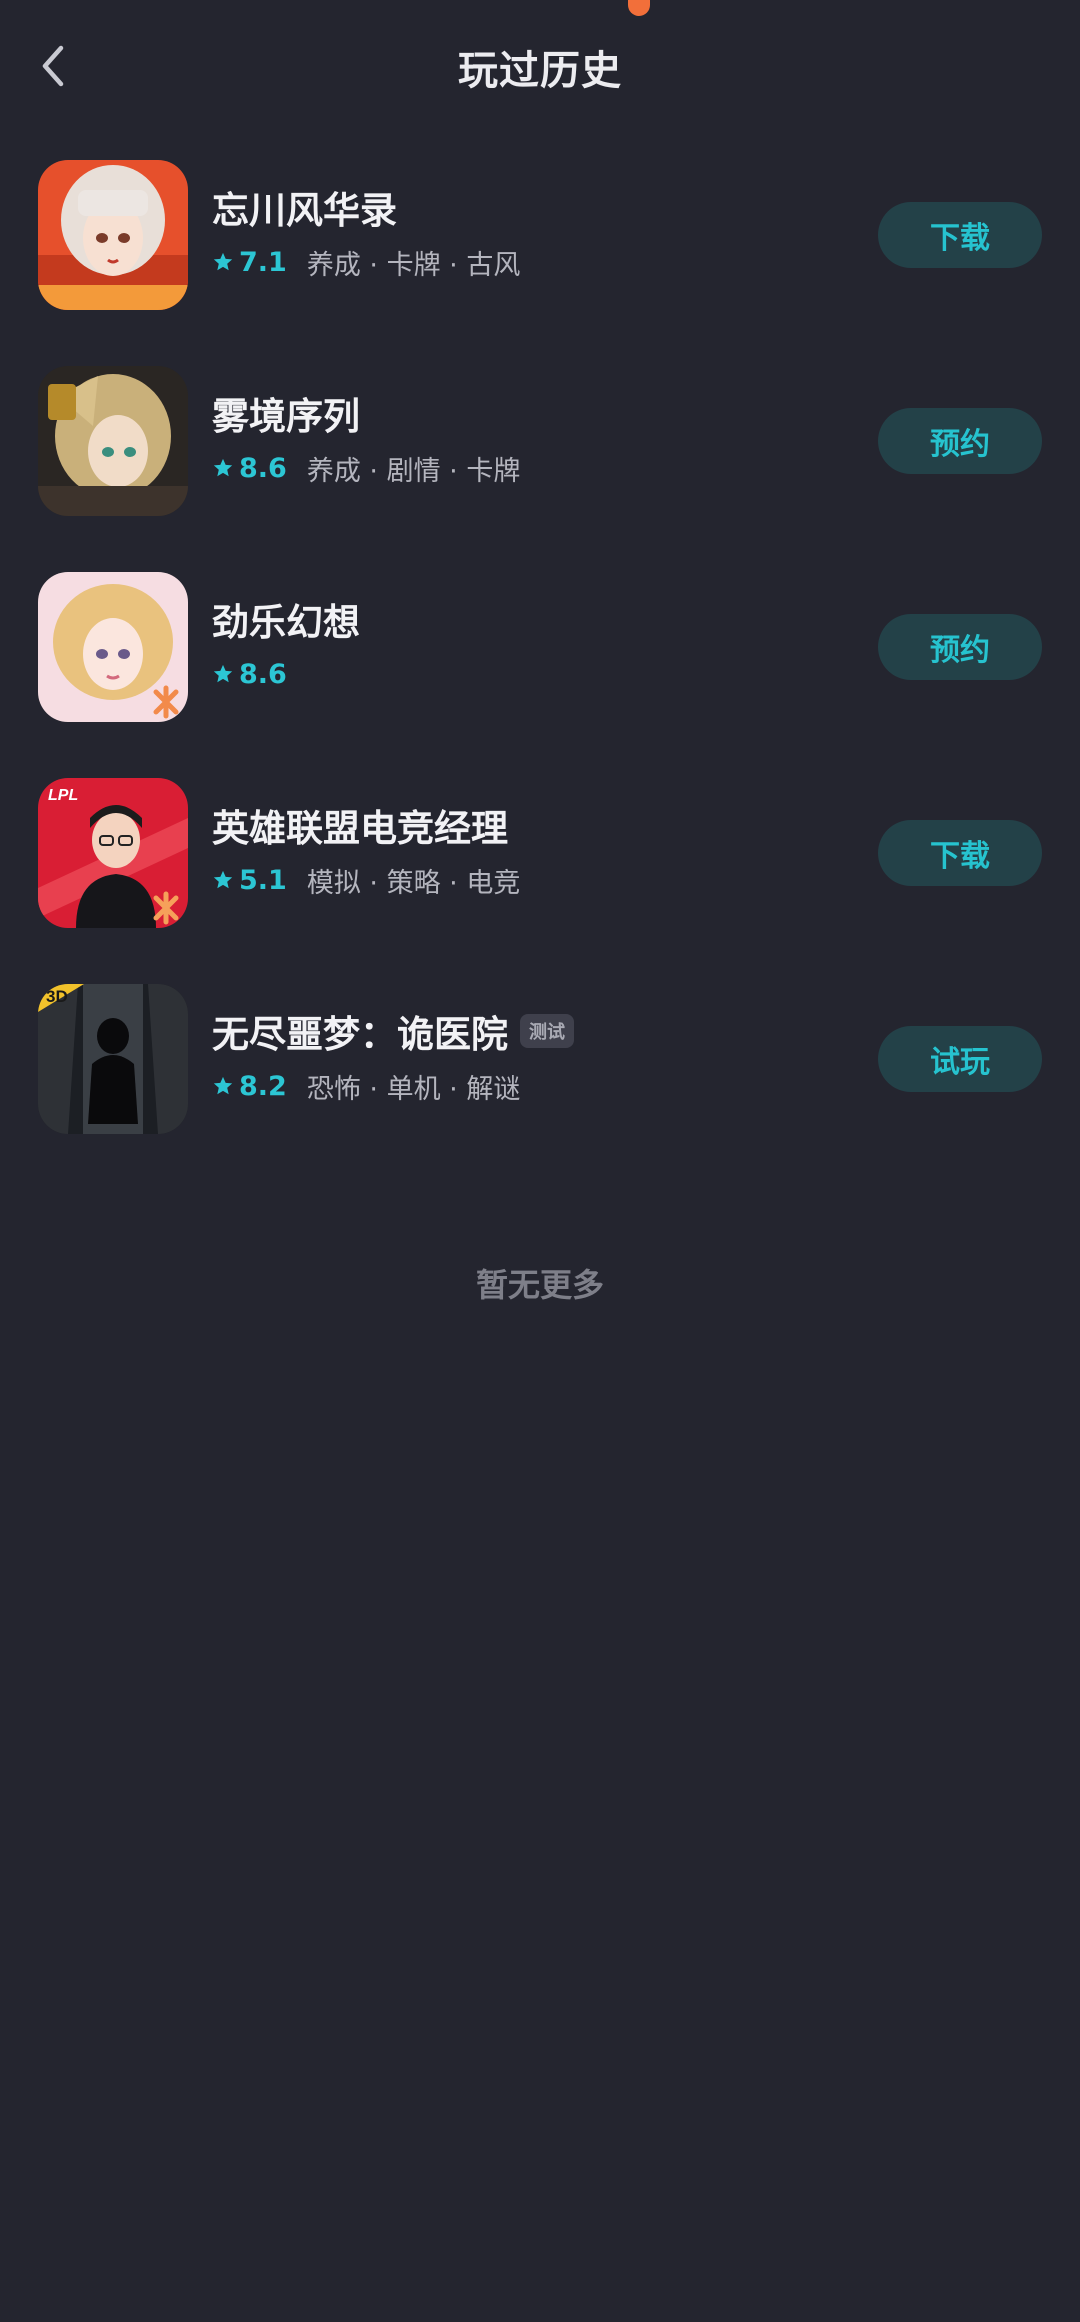 This screenshot has height=2322, width=1080. Describe the element at coordinates (304, 210) in the screenshot. I see `game-name: 忘川风华录` at that location.